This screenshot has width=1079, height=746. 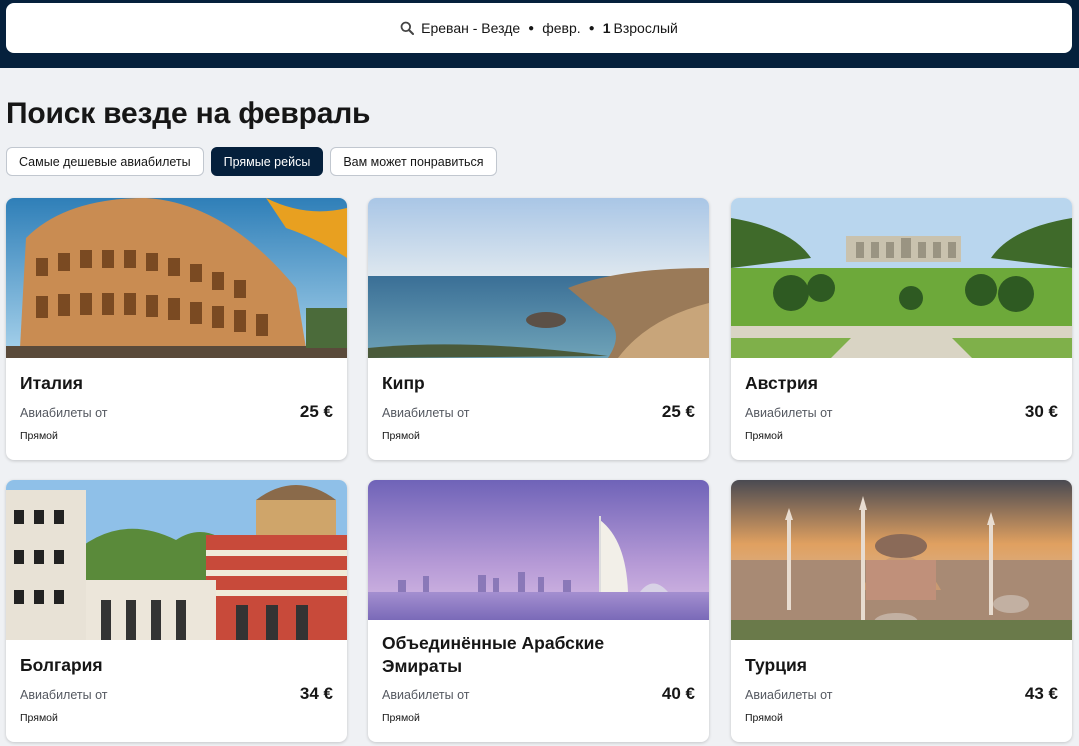 What do you see at coordinates (316, 693) in the screenshot?
I see `price: 34 €` at bounding box center [316, 693].